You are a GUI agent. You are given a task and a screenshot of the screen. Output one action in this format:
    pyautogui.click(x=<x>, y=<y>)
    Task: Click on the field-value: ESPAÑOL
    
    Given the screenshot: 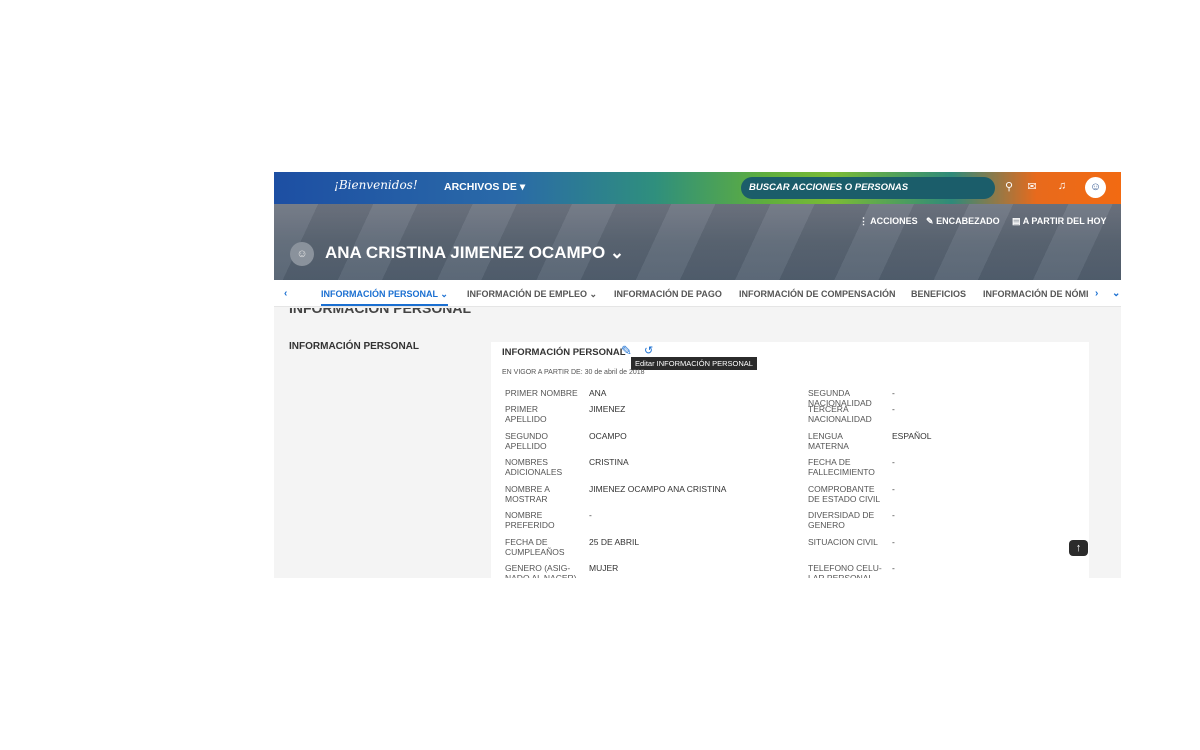 What is the action you would take?
    pyautogui.click(x=912, y=436)
    